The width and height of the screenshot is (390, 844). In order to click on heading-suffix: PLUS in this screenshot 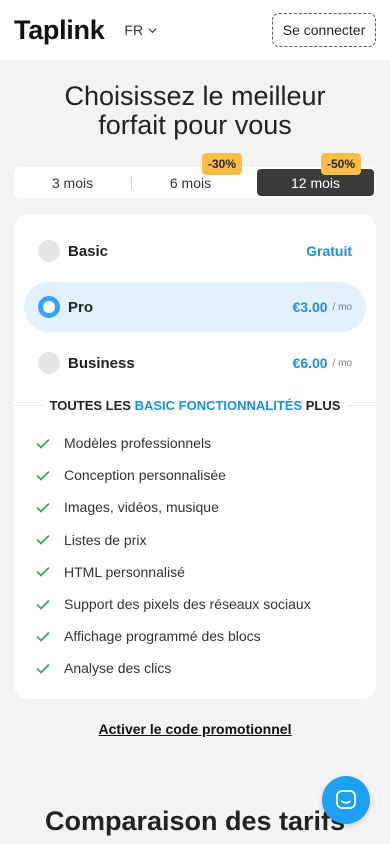, I will do `click(323, 405)`.